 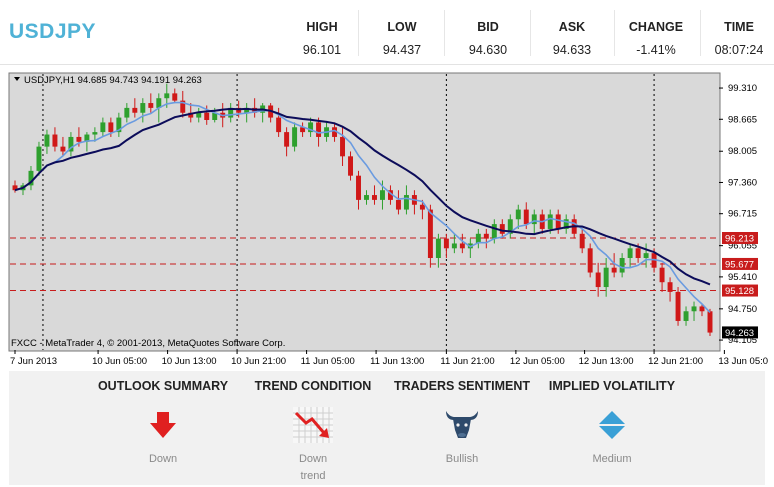 I want to click on stat-ask: ASK 94.633, so click(x=572, y=38).